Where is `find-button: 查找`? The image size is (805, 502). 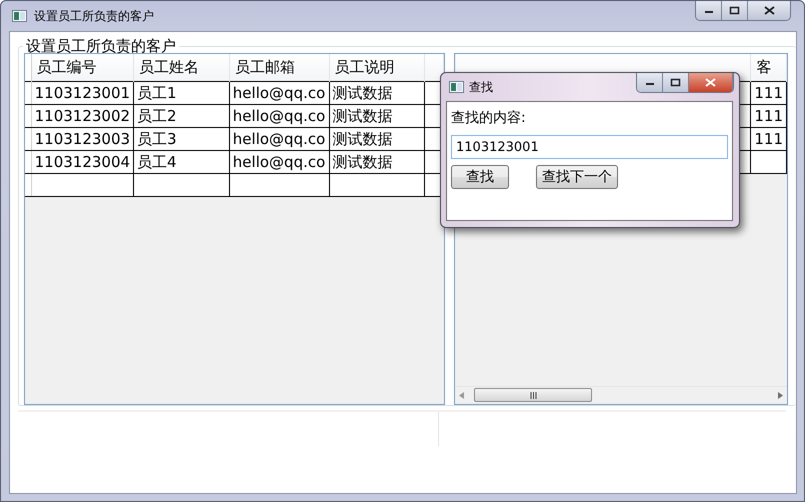 find-button: 查找 is located at coordinates (480, 177).